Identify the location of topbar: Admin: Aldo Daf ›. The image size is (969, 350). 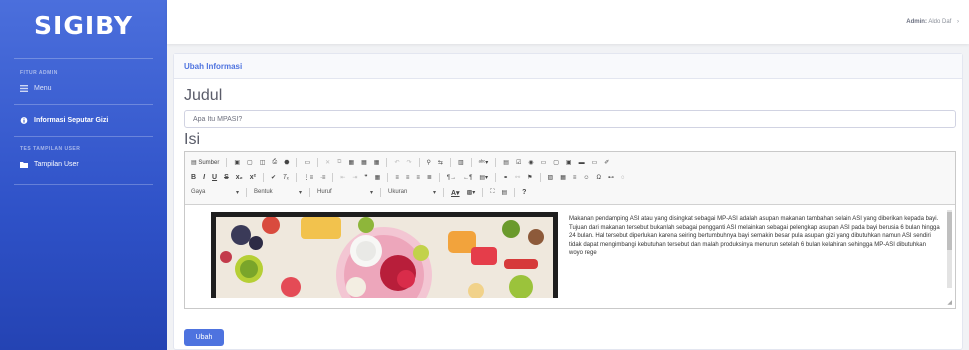
(568, 22).